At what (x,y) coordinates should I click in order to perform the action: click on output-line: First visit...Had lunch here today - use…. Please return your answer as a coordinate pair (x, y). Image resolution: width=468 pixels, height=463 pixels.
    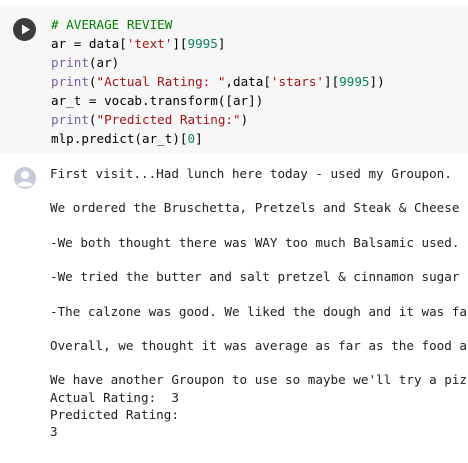
    Looking at the image, I should click on (251, 173).